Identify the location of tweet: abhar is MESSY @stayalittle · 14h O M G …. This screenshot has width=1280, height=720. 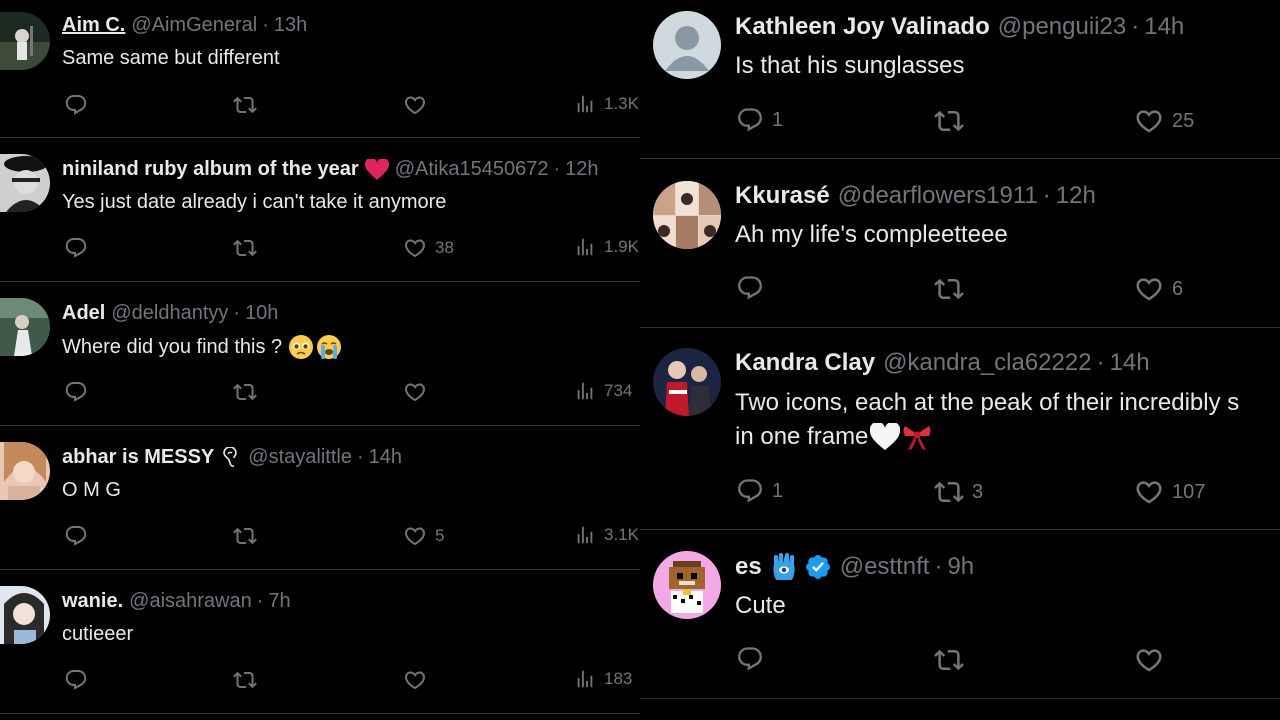
(320, 497).